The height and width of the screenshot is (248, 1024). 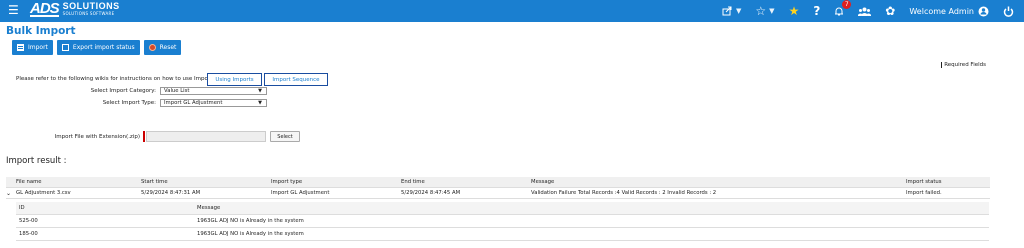 I want to click on gear-icon: ✿, so click(x=890, y=11).